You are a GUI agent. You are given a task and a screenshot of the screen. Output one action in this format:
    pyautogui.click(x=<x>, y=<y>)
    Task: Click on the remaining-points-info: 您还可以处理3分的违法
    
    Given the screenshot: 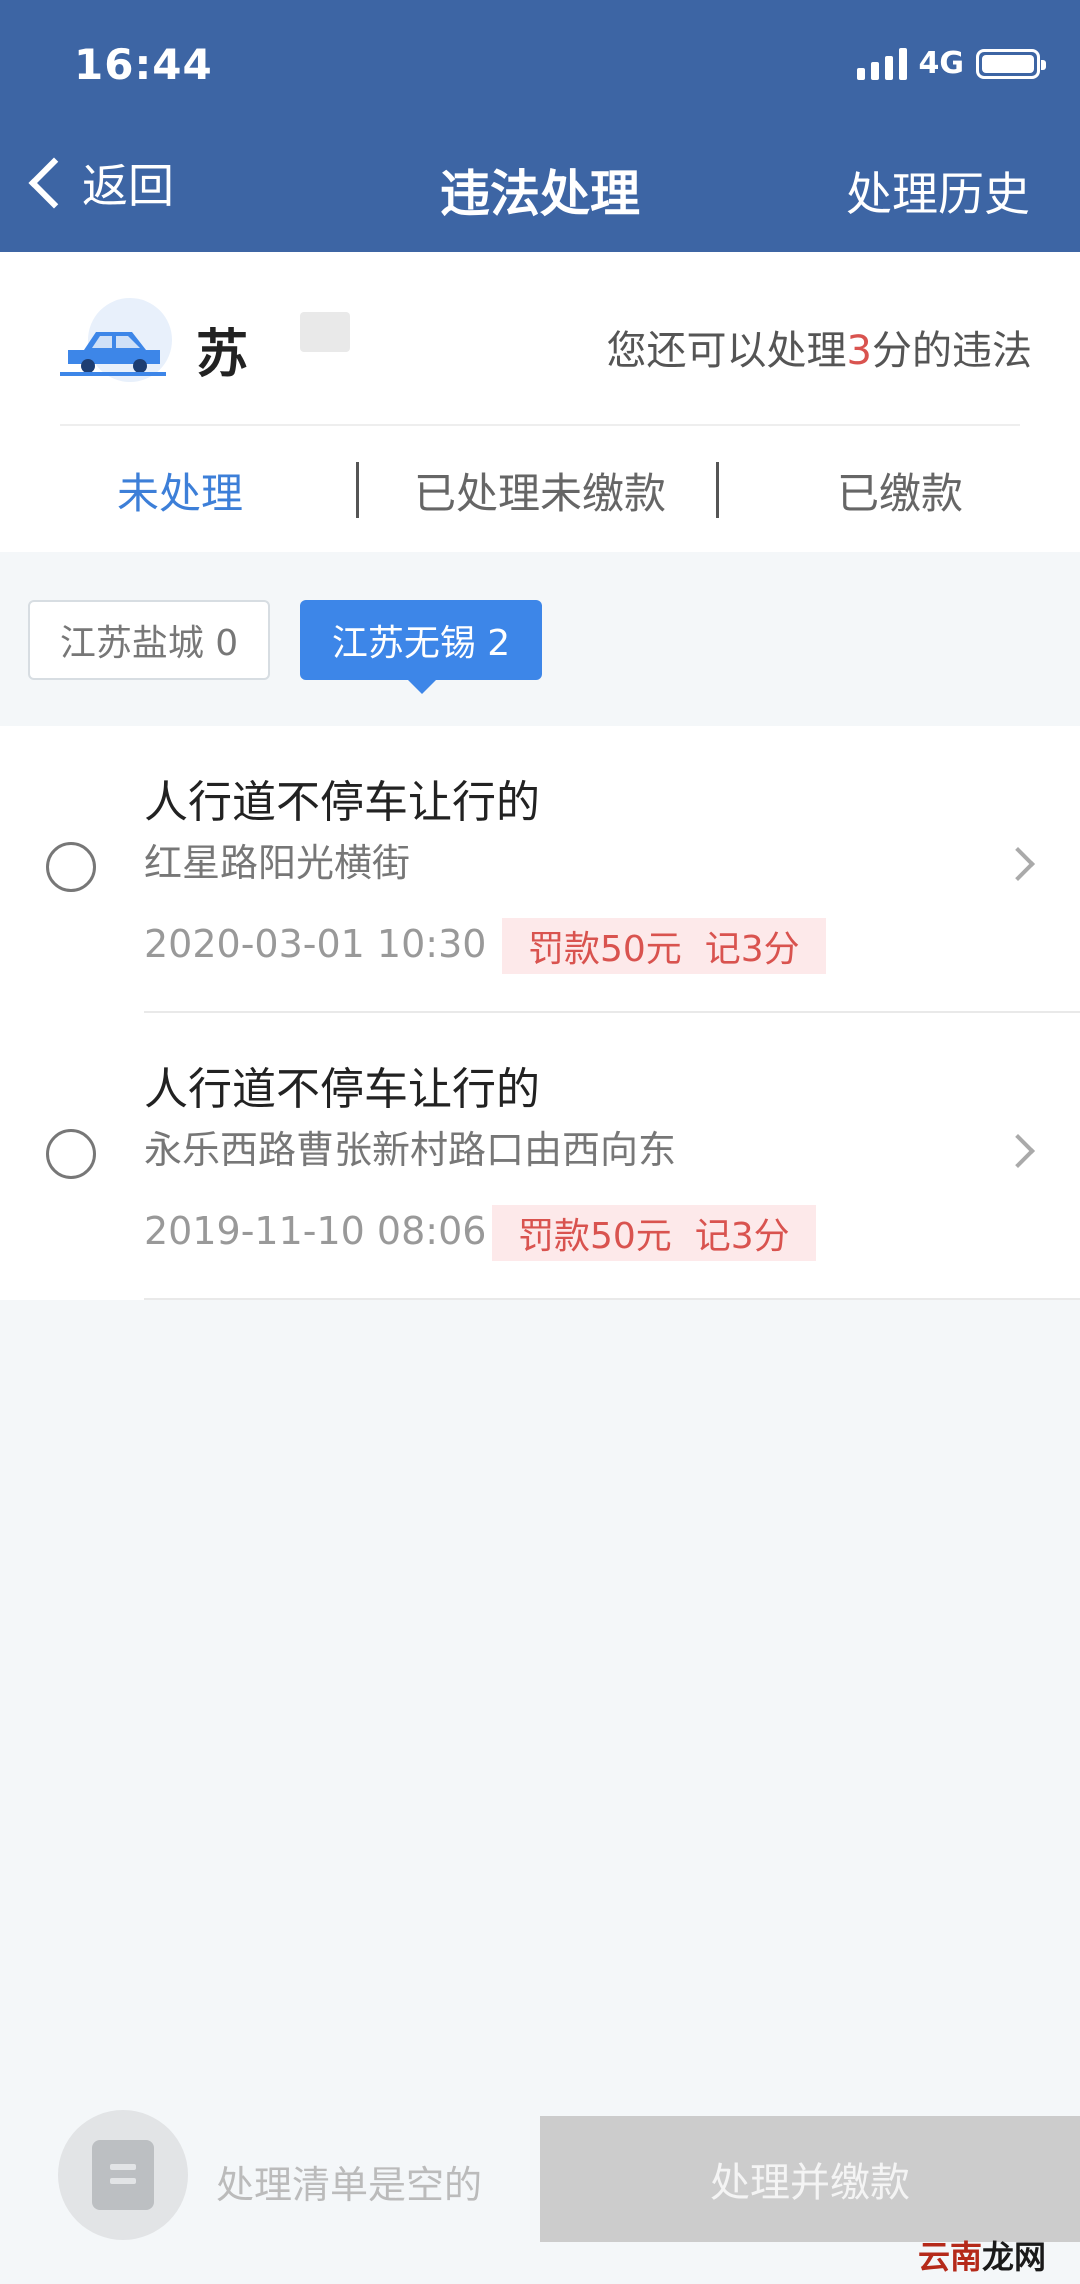 What is the action you would take?
    pyautogui.click(x=819, y=347)
    